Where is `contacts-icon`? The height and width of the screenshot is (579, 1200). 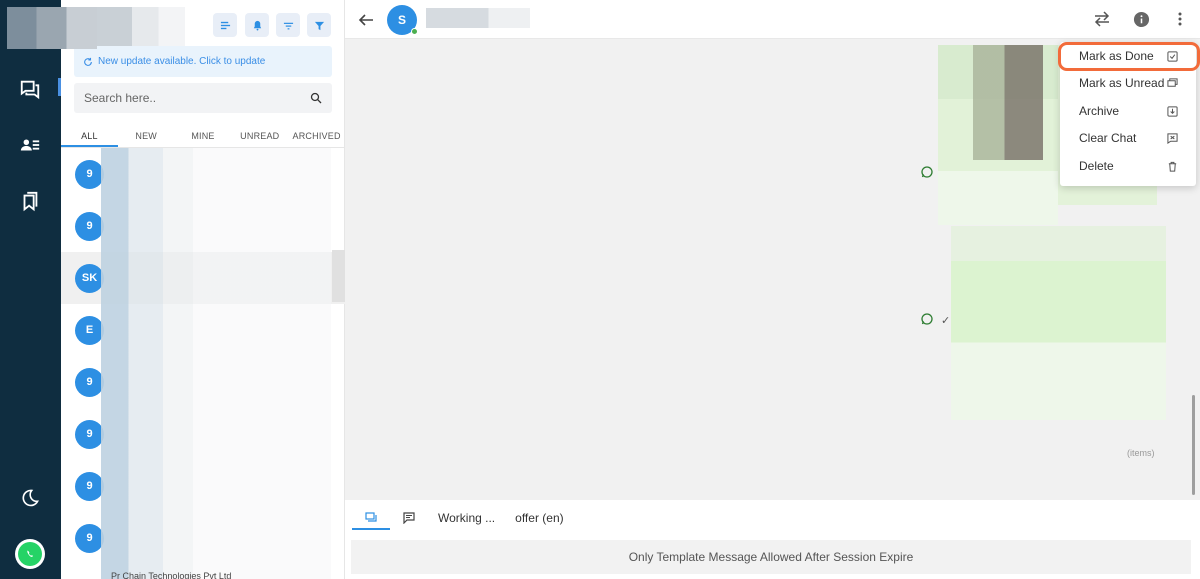 contacts-icon is located at coordinates (30, 145).